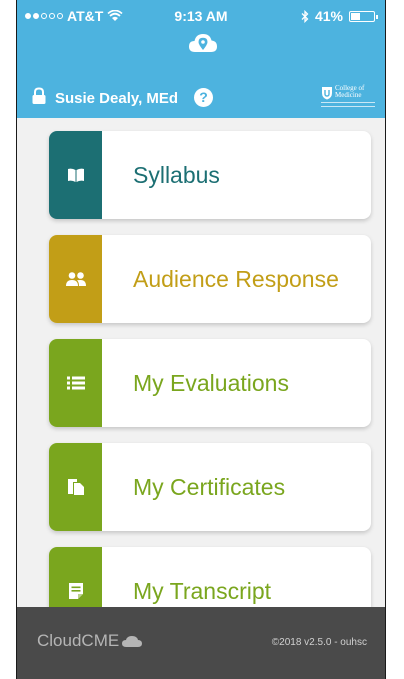 This screenshot has height=679, width=404. I want to click on college-of-medicine-logo: College of Medicine, so click(348, 98).